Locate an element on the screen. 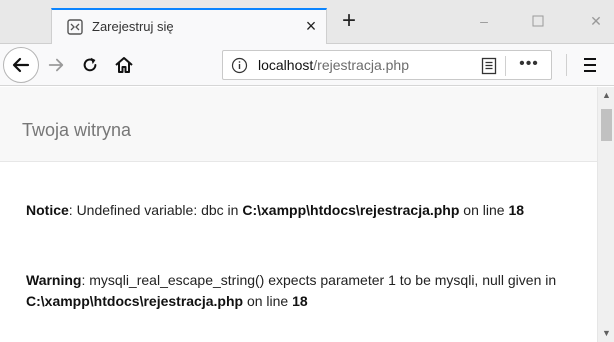  vertical-scrollbar: ▲ ▼ is located at coordinates (605, 214).